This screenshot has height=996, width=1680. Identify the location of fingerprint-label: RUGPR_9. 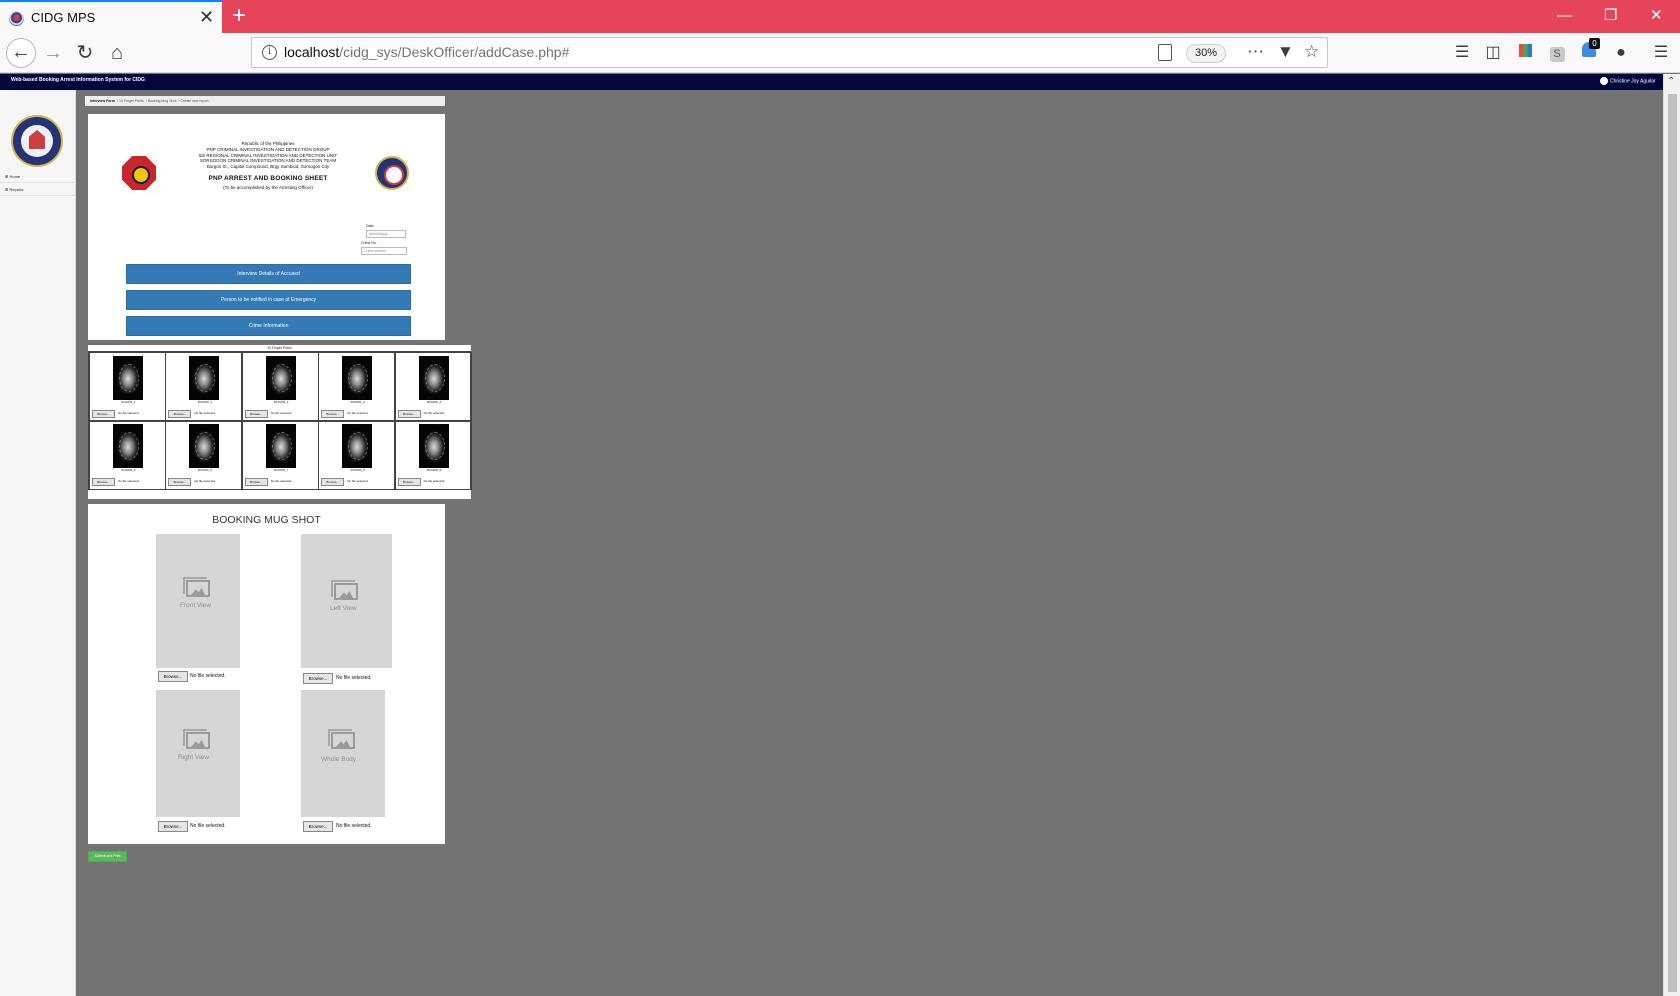
(434, 469).